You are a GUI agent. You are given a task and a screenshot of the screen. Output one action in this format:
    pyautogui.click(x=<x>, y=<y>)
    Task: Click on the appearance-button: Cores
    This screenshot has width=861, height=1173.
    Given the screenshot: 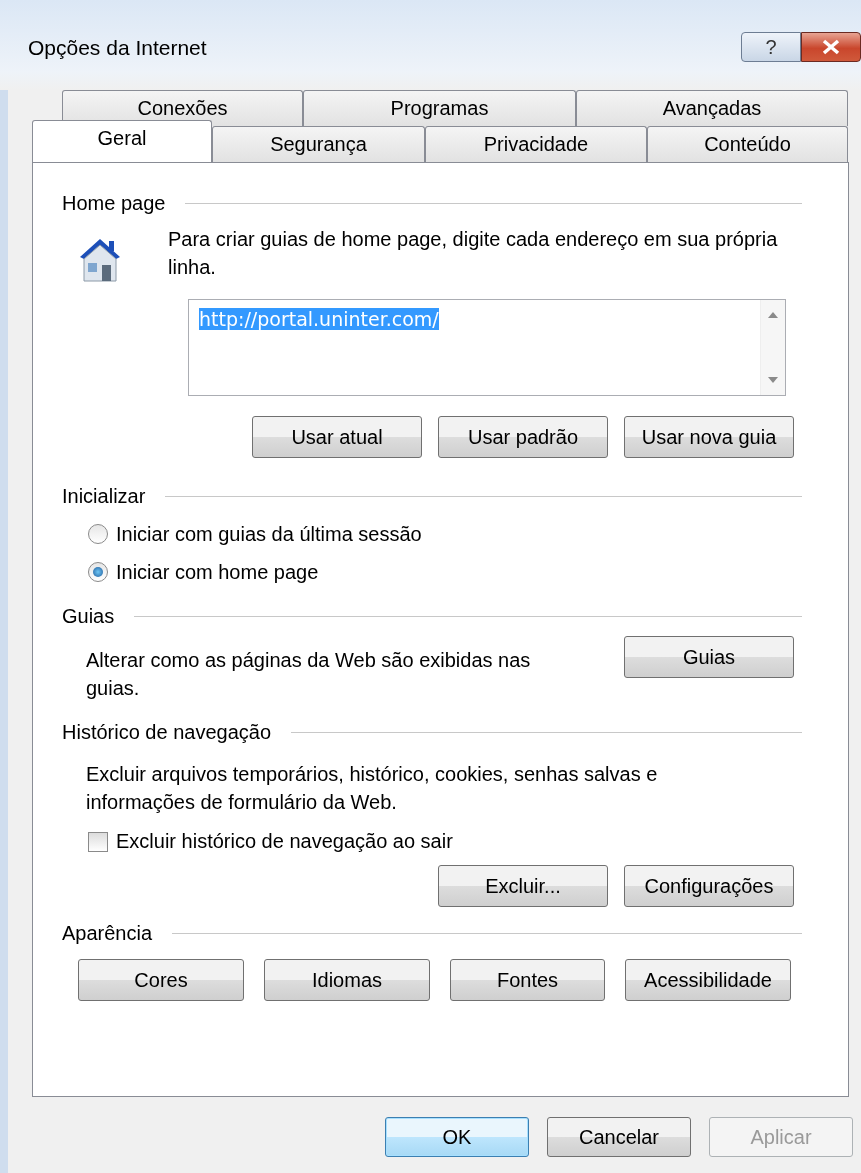 What is the action you would take?
    pyautogui.click(x=161, y=980)
    